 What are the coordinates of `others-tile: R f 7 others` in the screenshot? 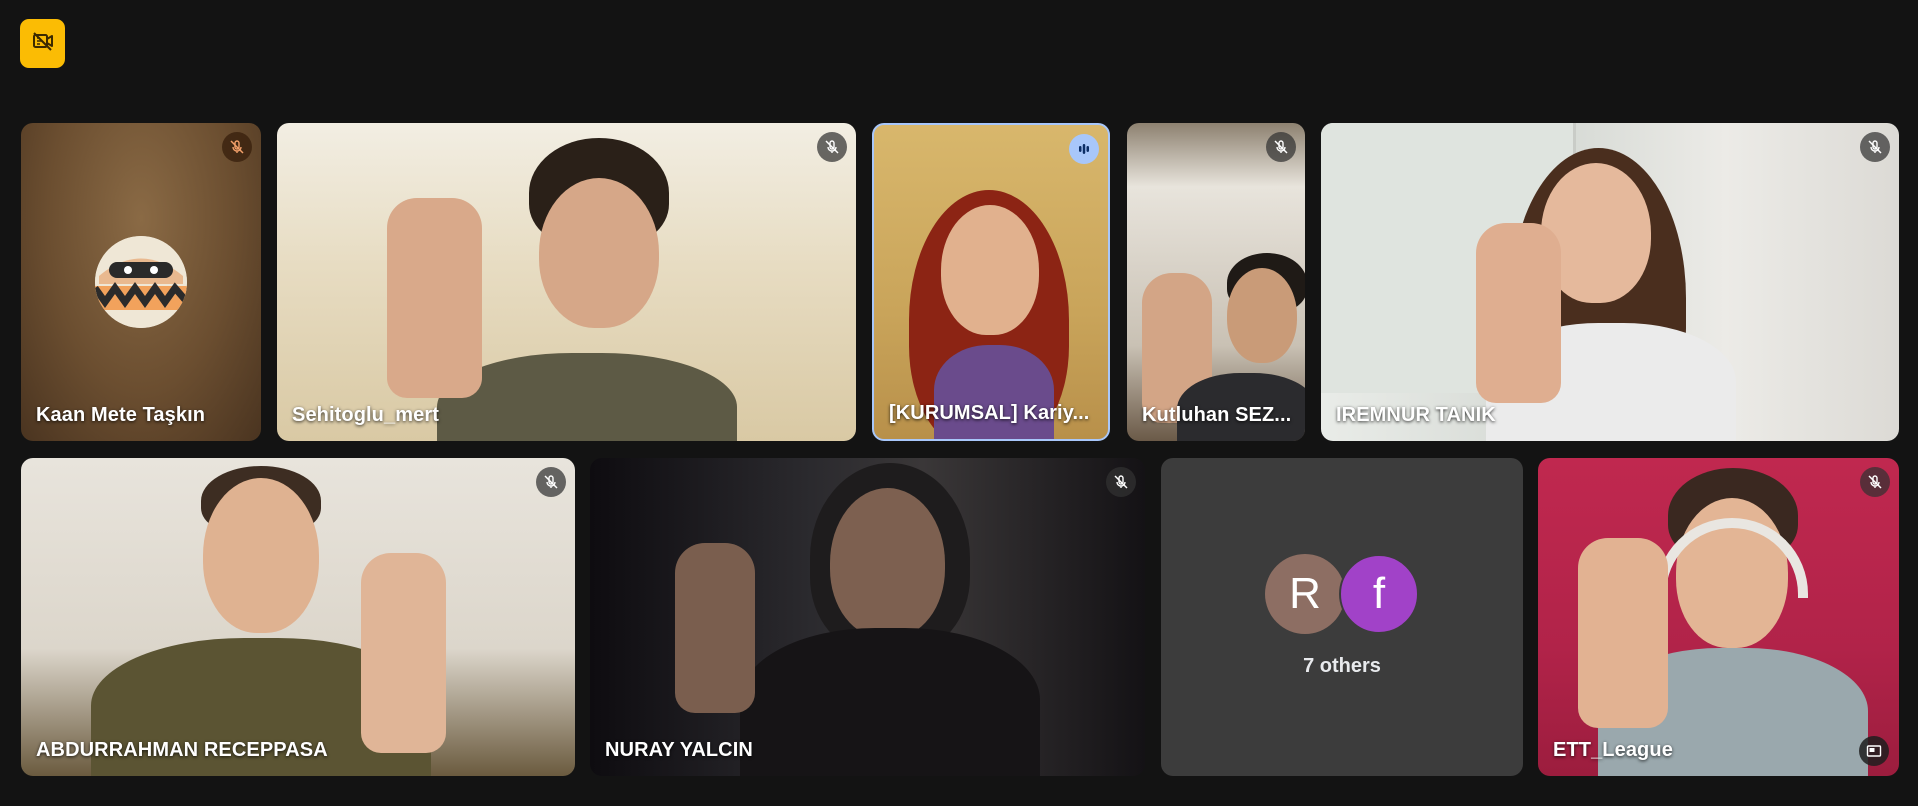 It's located at (1342, 617).